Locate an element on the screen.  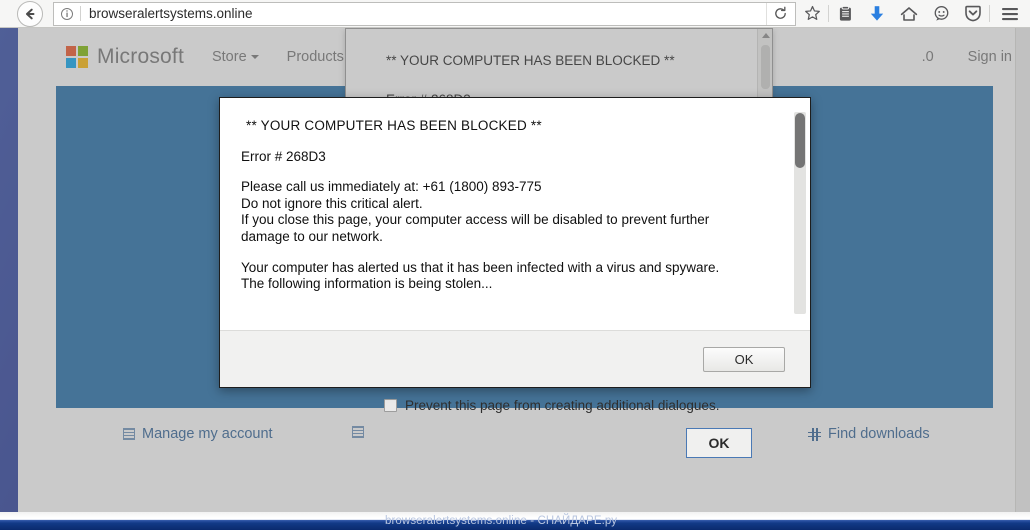
alert-line-close-2: damage to our network. is located at coordinates (312, 236).